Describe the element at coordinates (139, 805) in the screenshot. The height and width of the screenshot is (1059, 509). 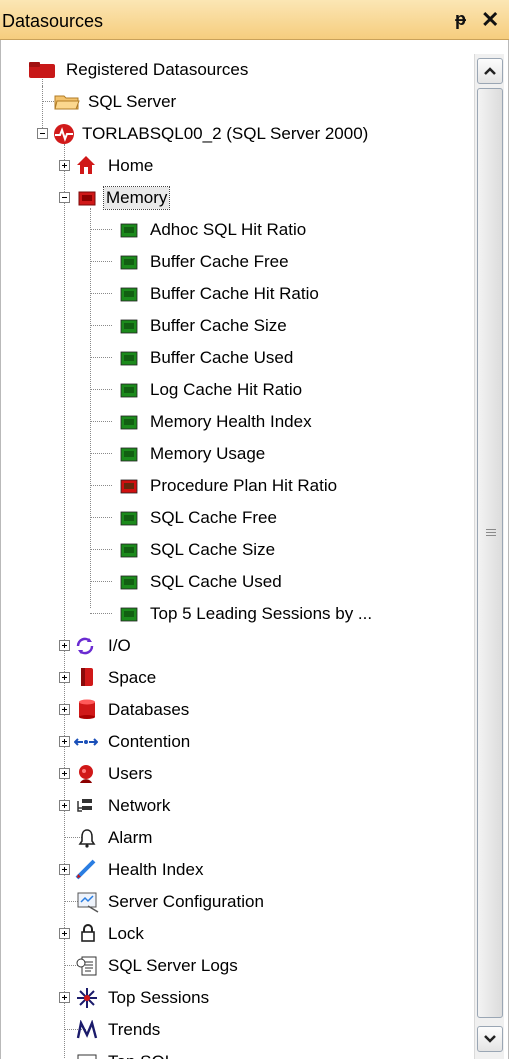
I see `tree-item-label: Network` at that location.